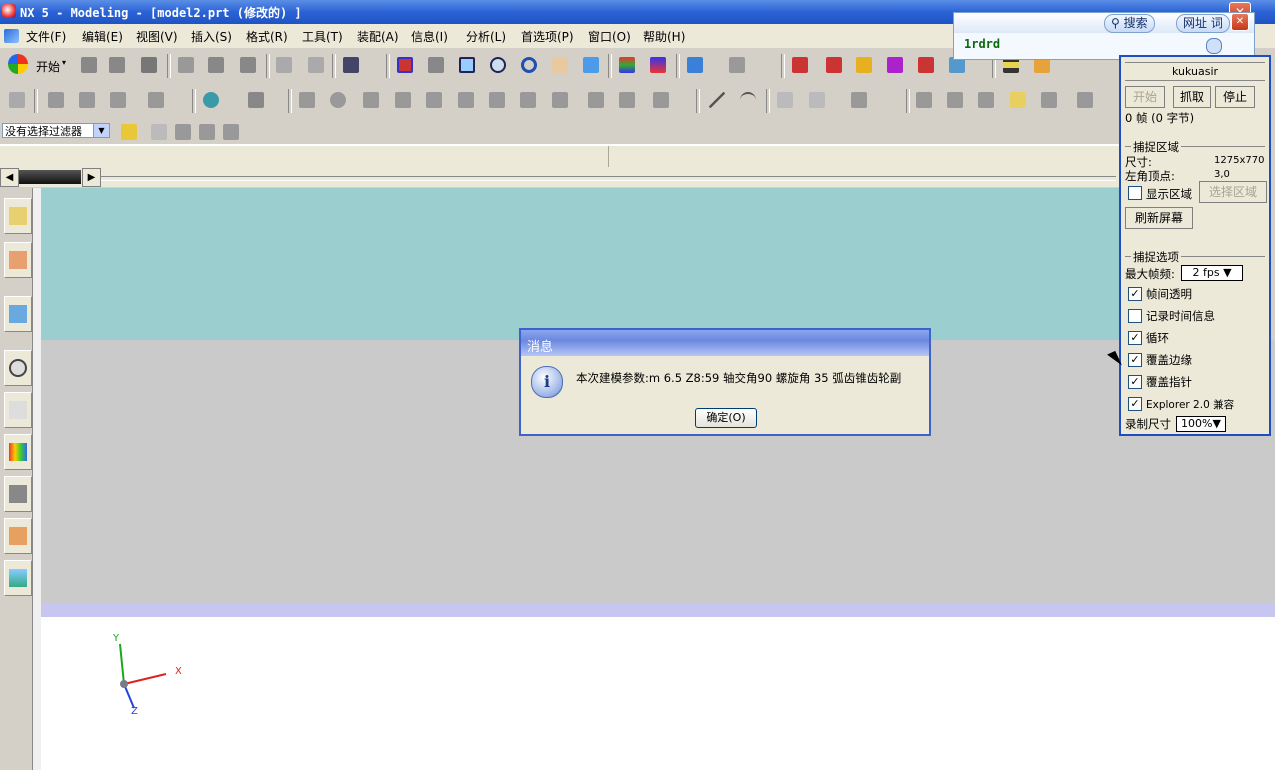 The width and height of the screenshot is (1275, 770). What do you see at coordinates (322, 36) in the screenshot?
I see `menu-tools: 工具(T)` at bounding box center [322, 36].